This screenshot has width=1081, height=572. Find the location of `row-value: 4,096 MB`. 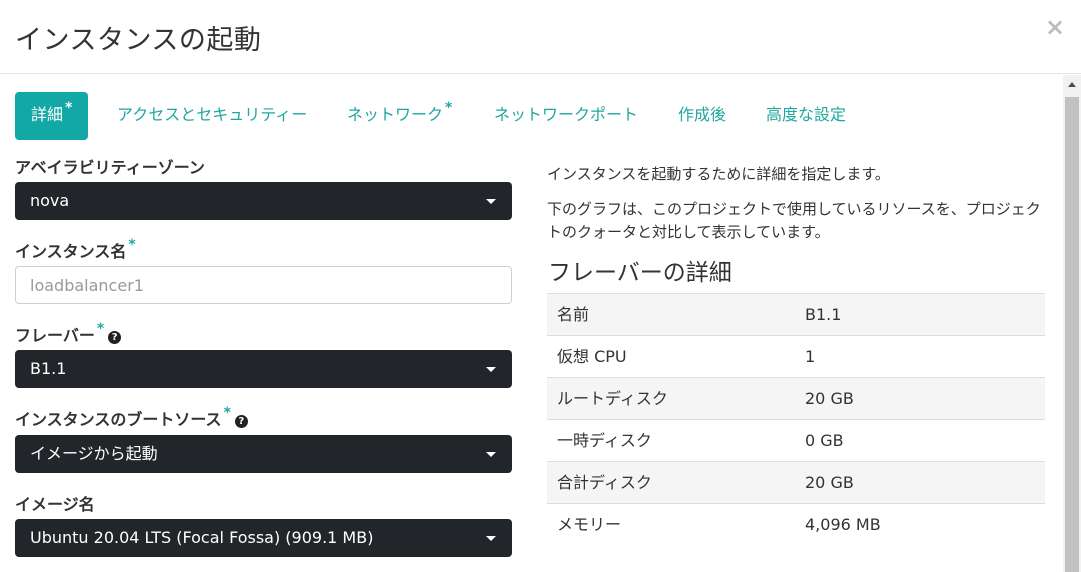

row-value: 4,096 MB is located at coordinates (843, 524).